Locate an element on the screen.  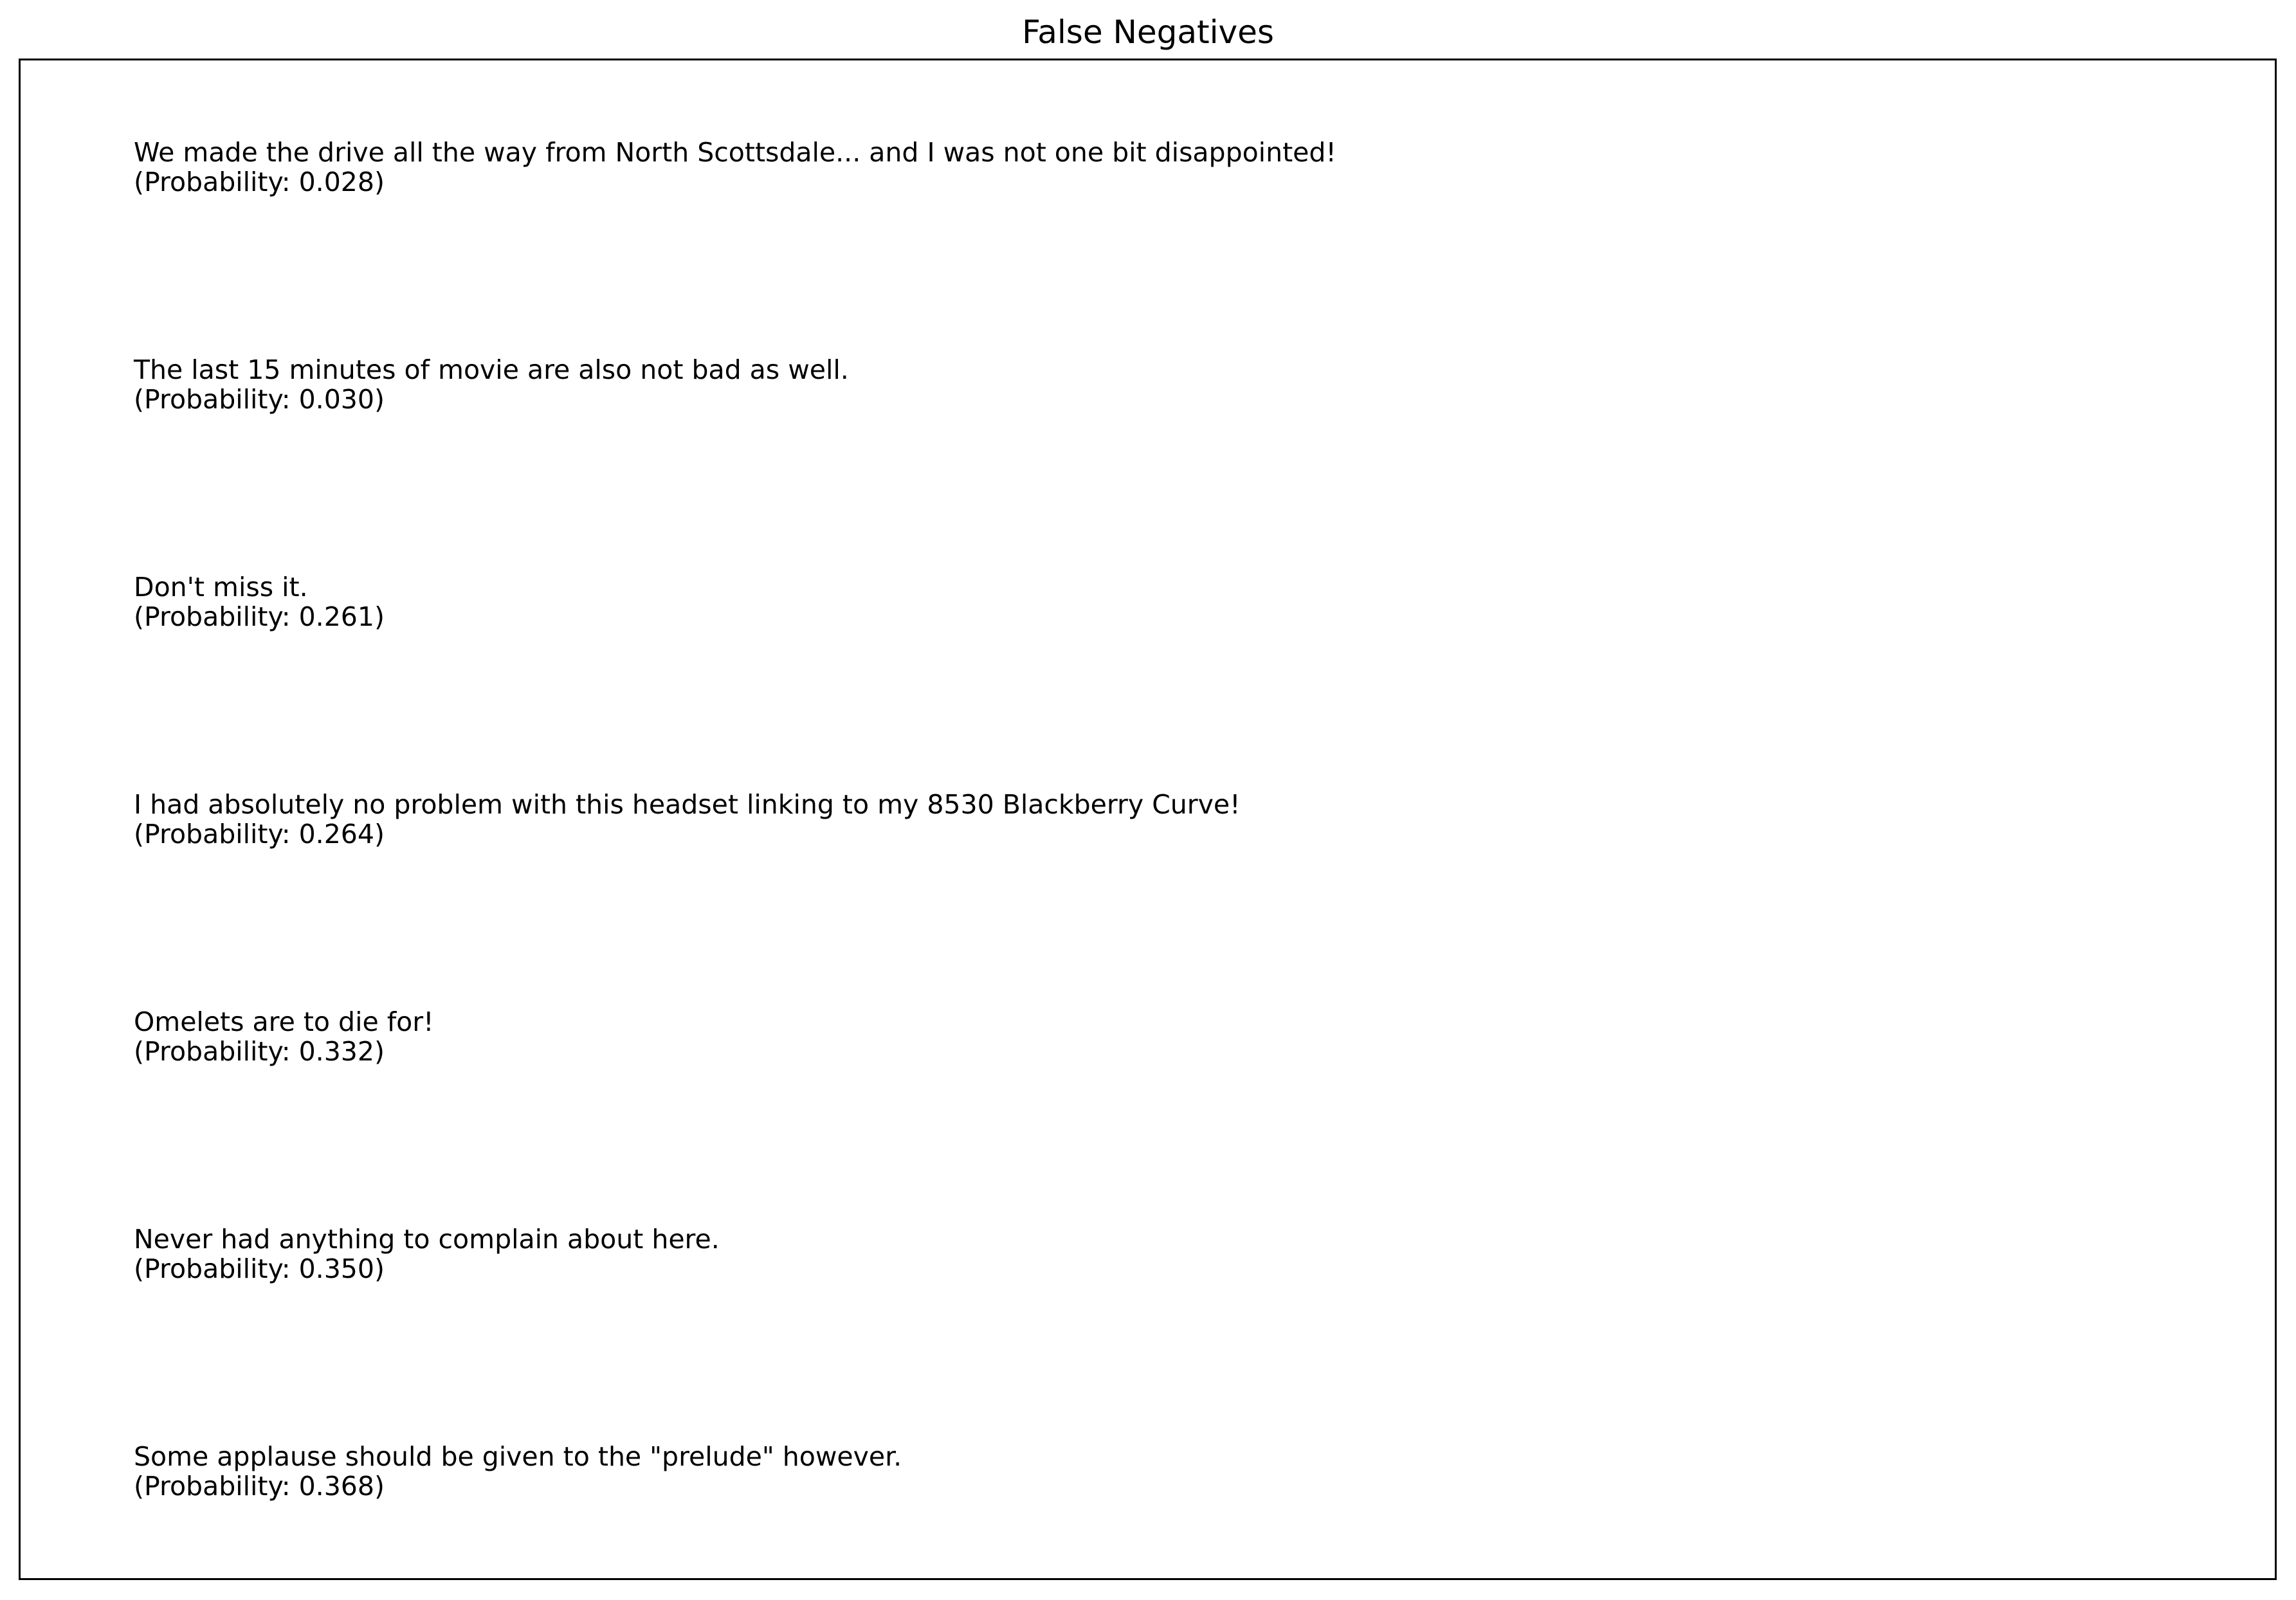
entry-probability: (Probability: 0.368) is located at coordinates (259, 1486).